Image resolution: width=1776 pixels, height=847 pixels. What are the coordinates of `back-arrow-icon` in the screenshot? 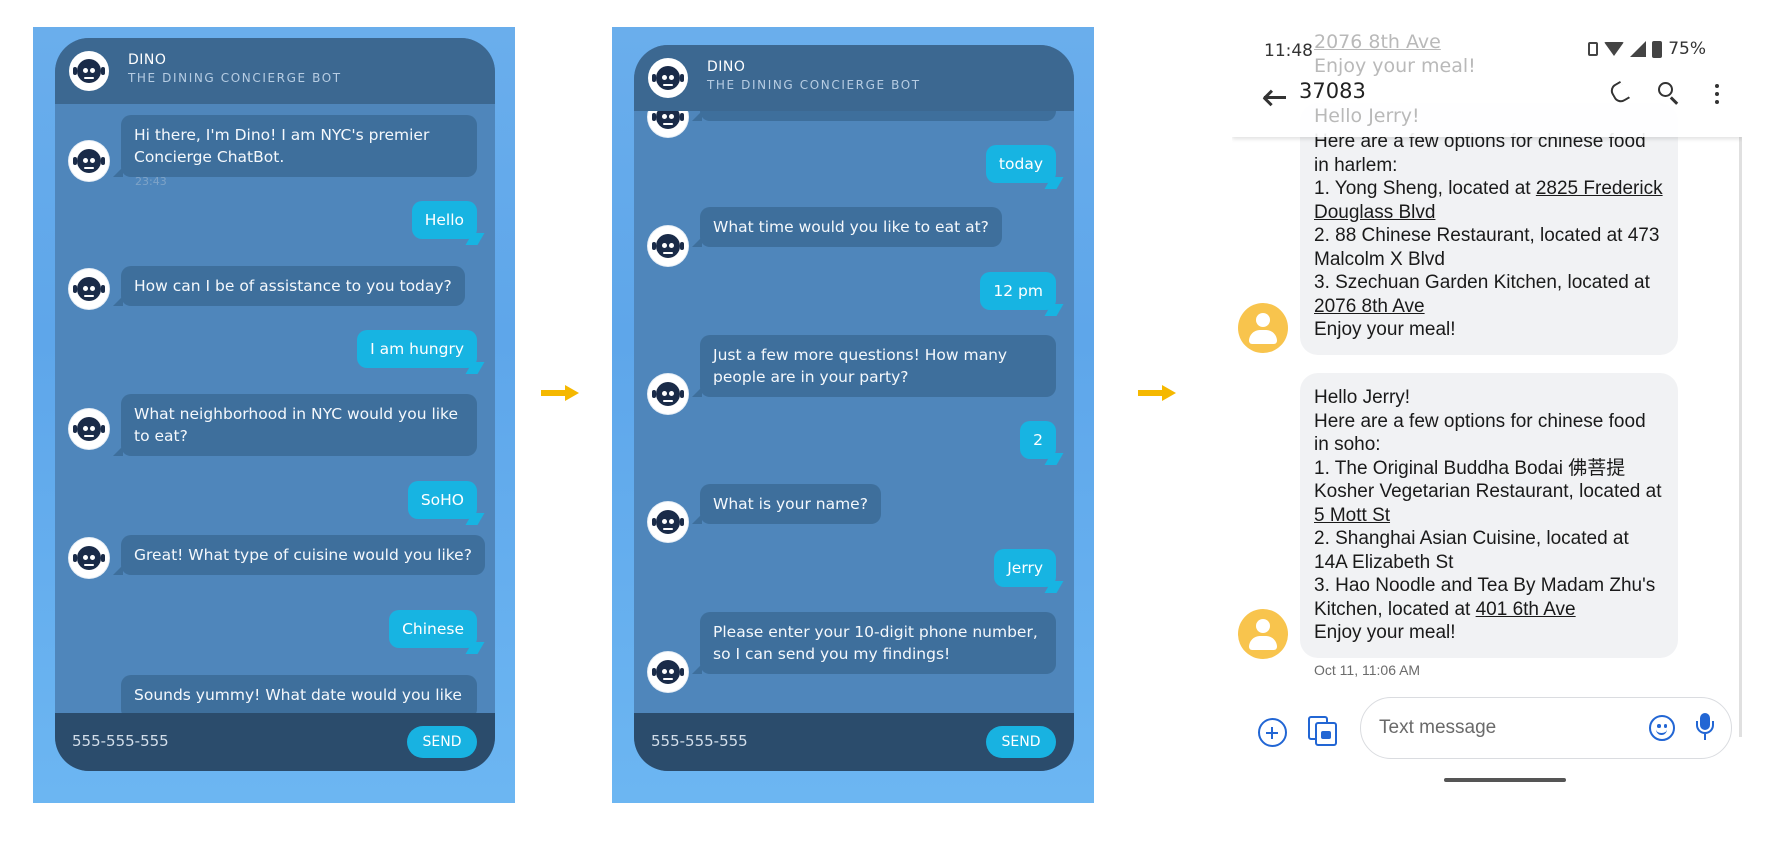 It's located at (1275, 97).